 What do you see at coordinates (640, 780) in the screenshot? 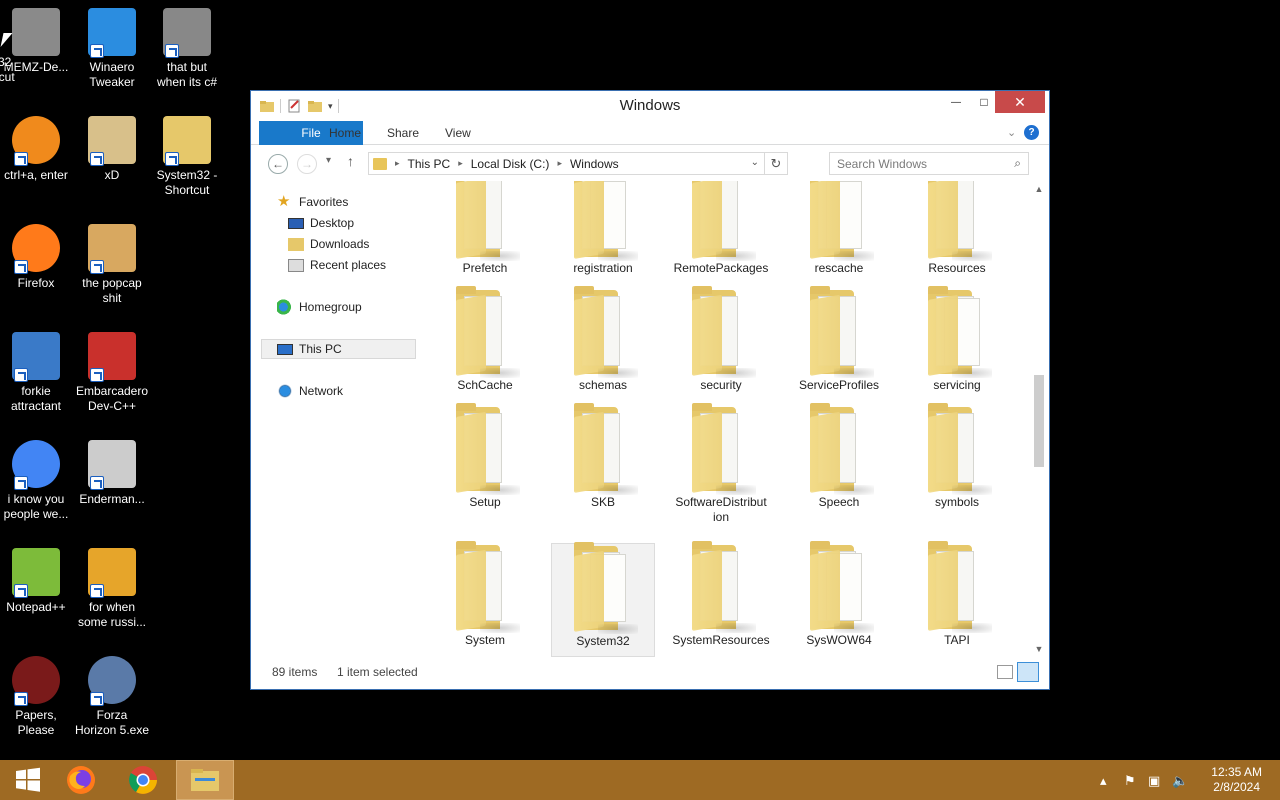
I see `taskbar: ▴ ⚑ ▣ 🔈 12:35 AM 2/8/2024` at bounding box center [640, 780].